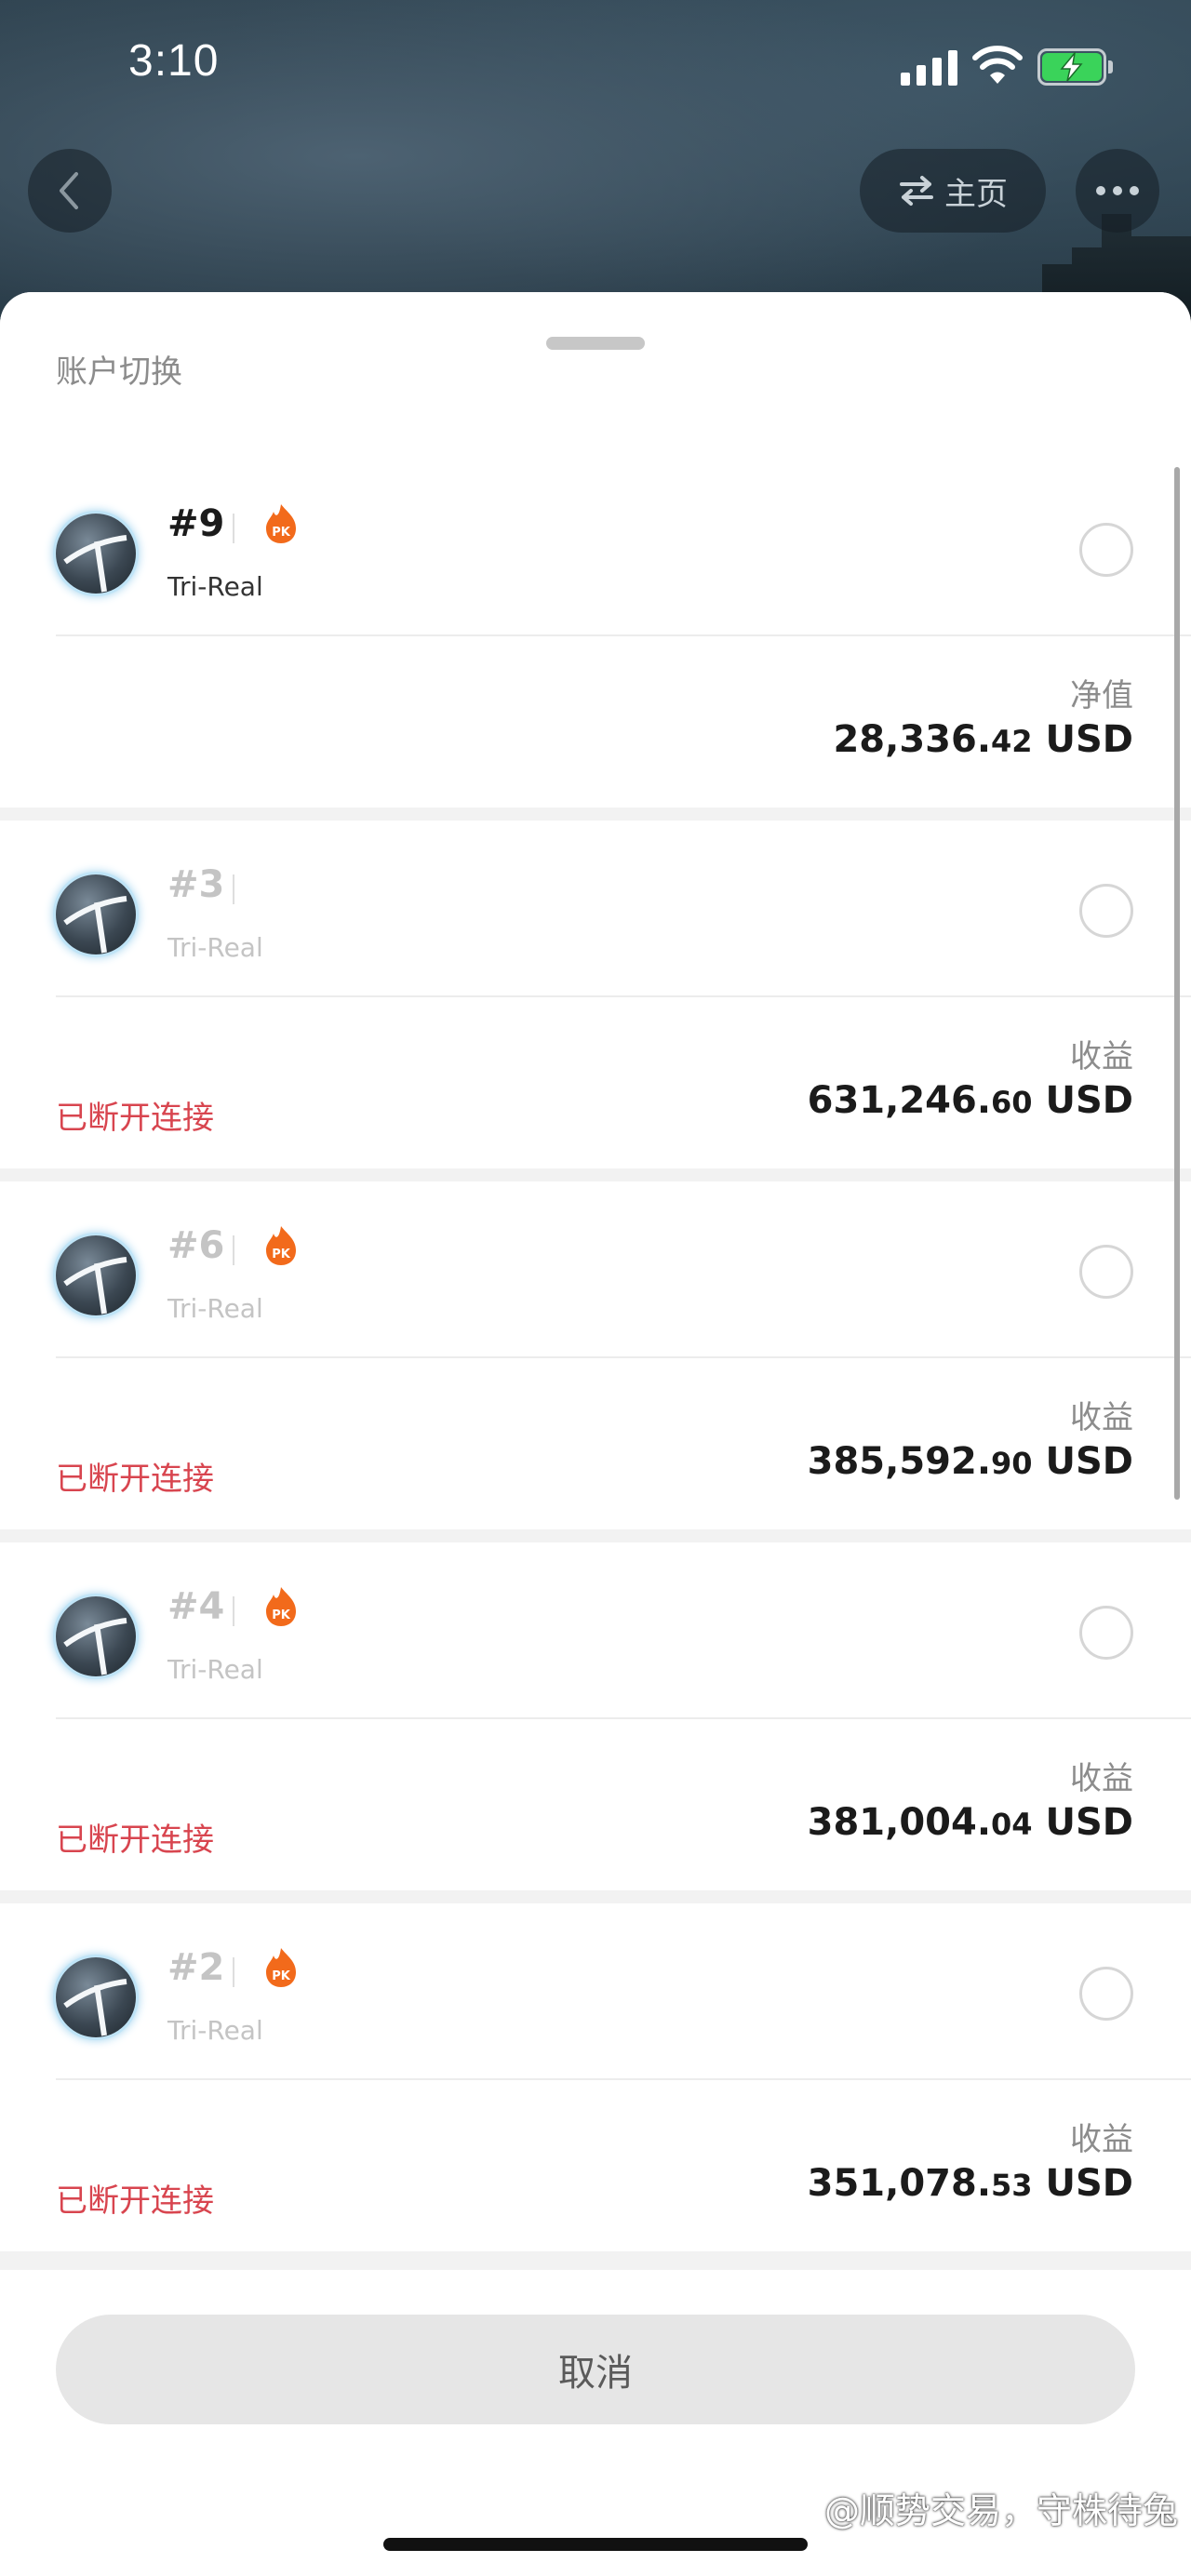  What do you see at coordinates (1012, 1463) in the screenshot?
I see `value-decimal: 90` at bounding box center [1012, 1463].